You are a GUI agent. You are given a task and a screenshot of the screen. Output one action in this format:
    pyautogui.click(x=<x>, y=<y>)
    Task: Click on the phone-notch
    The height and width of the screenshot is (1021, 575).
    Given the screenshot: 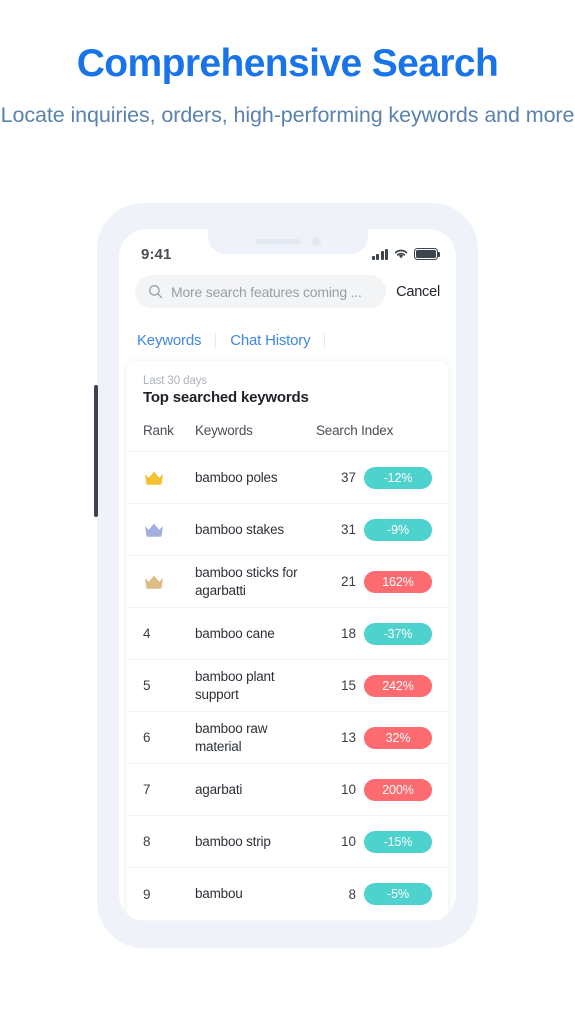 What is the action you would take?
    pyautogui.click(x=287, y=241)
    